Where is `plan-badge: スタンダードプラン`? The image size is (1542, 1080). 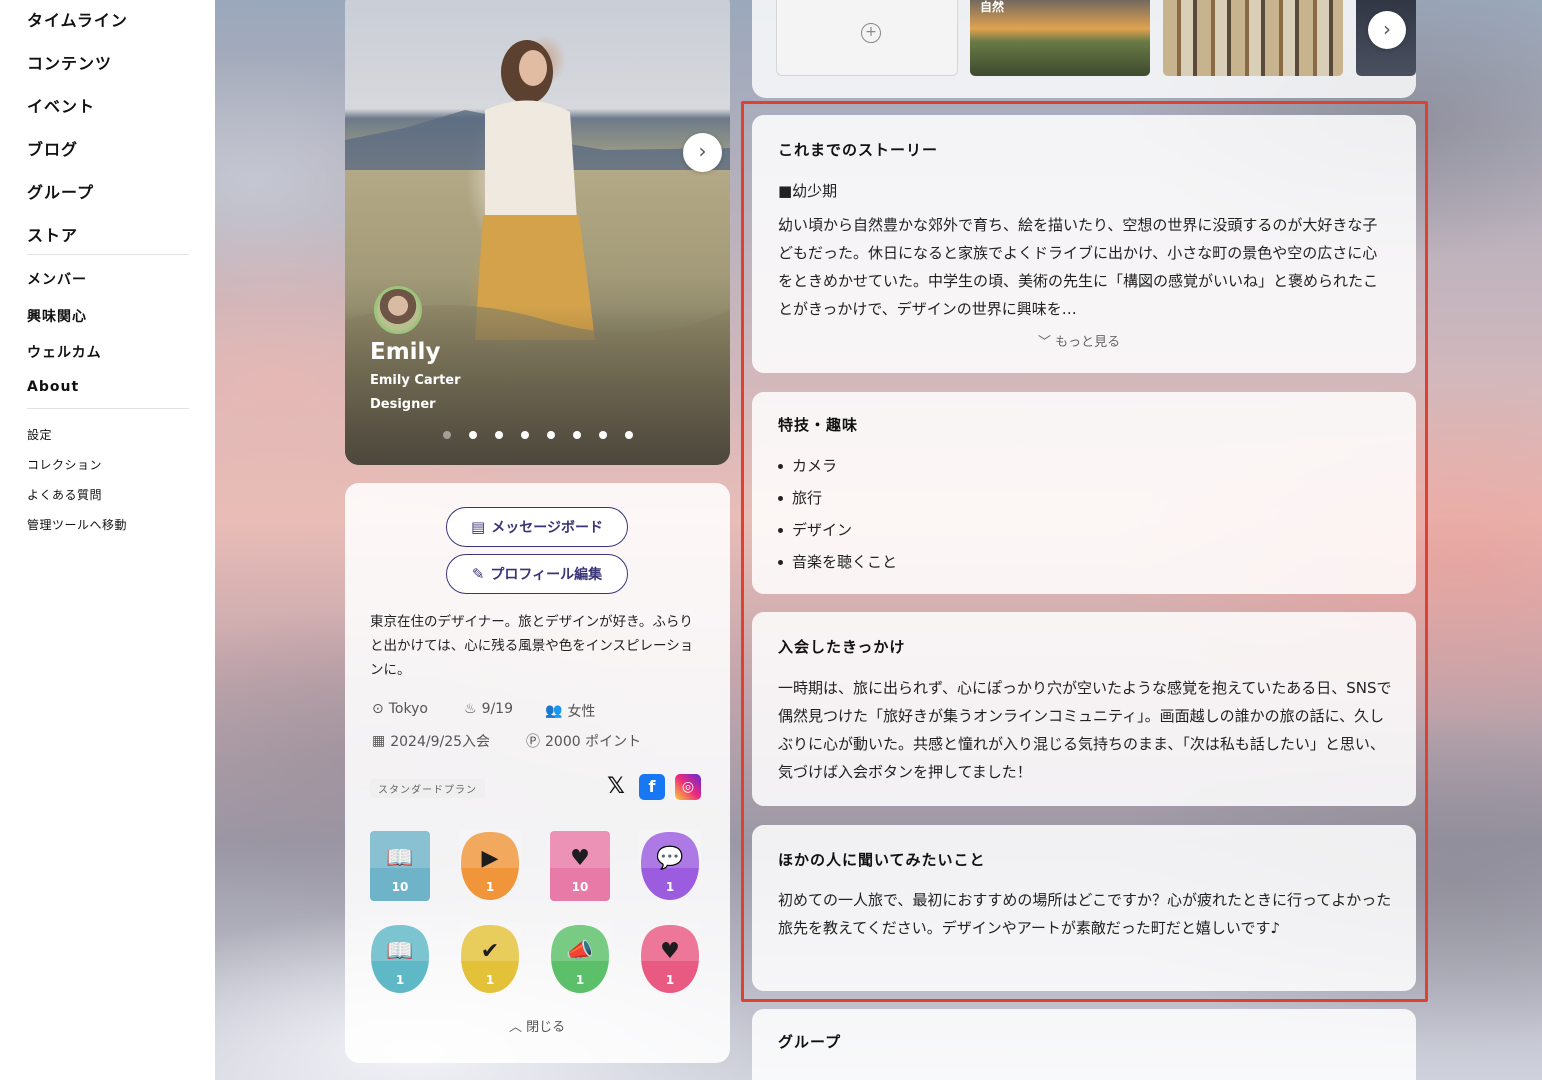
plan-badge: スタンダードプラン is located at coordinates (427, 788).